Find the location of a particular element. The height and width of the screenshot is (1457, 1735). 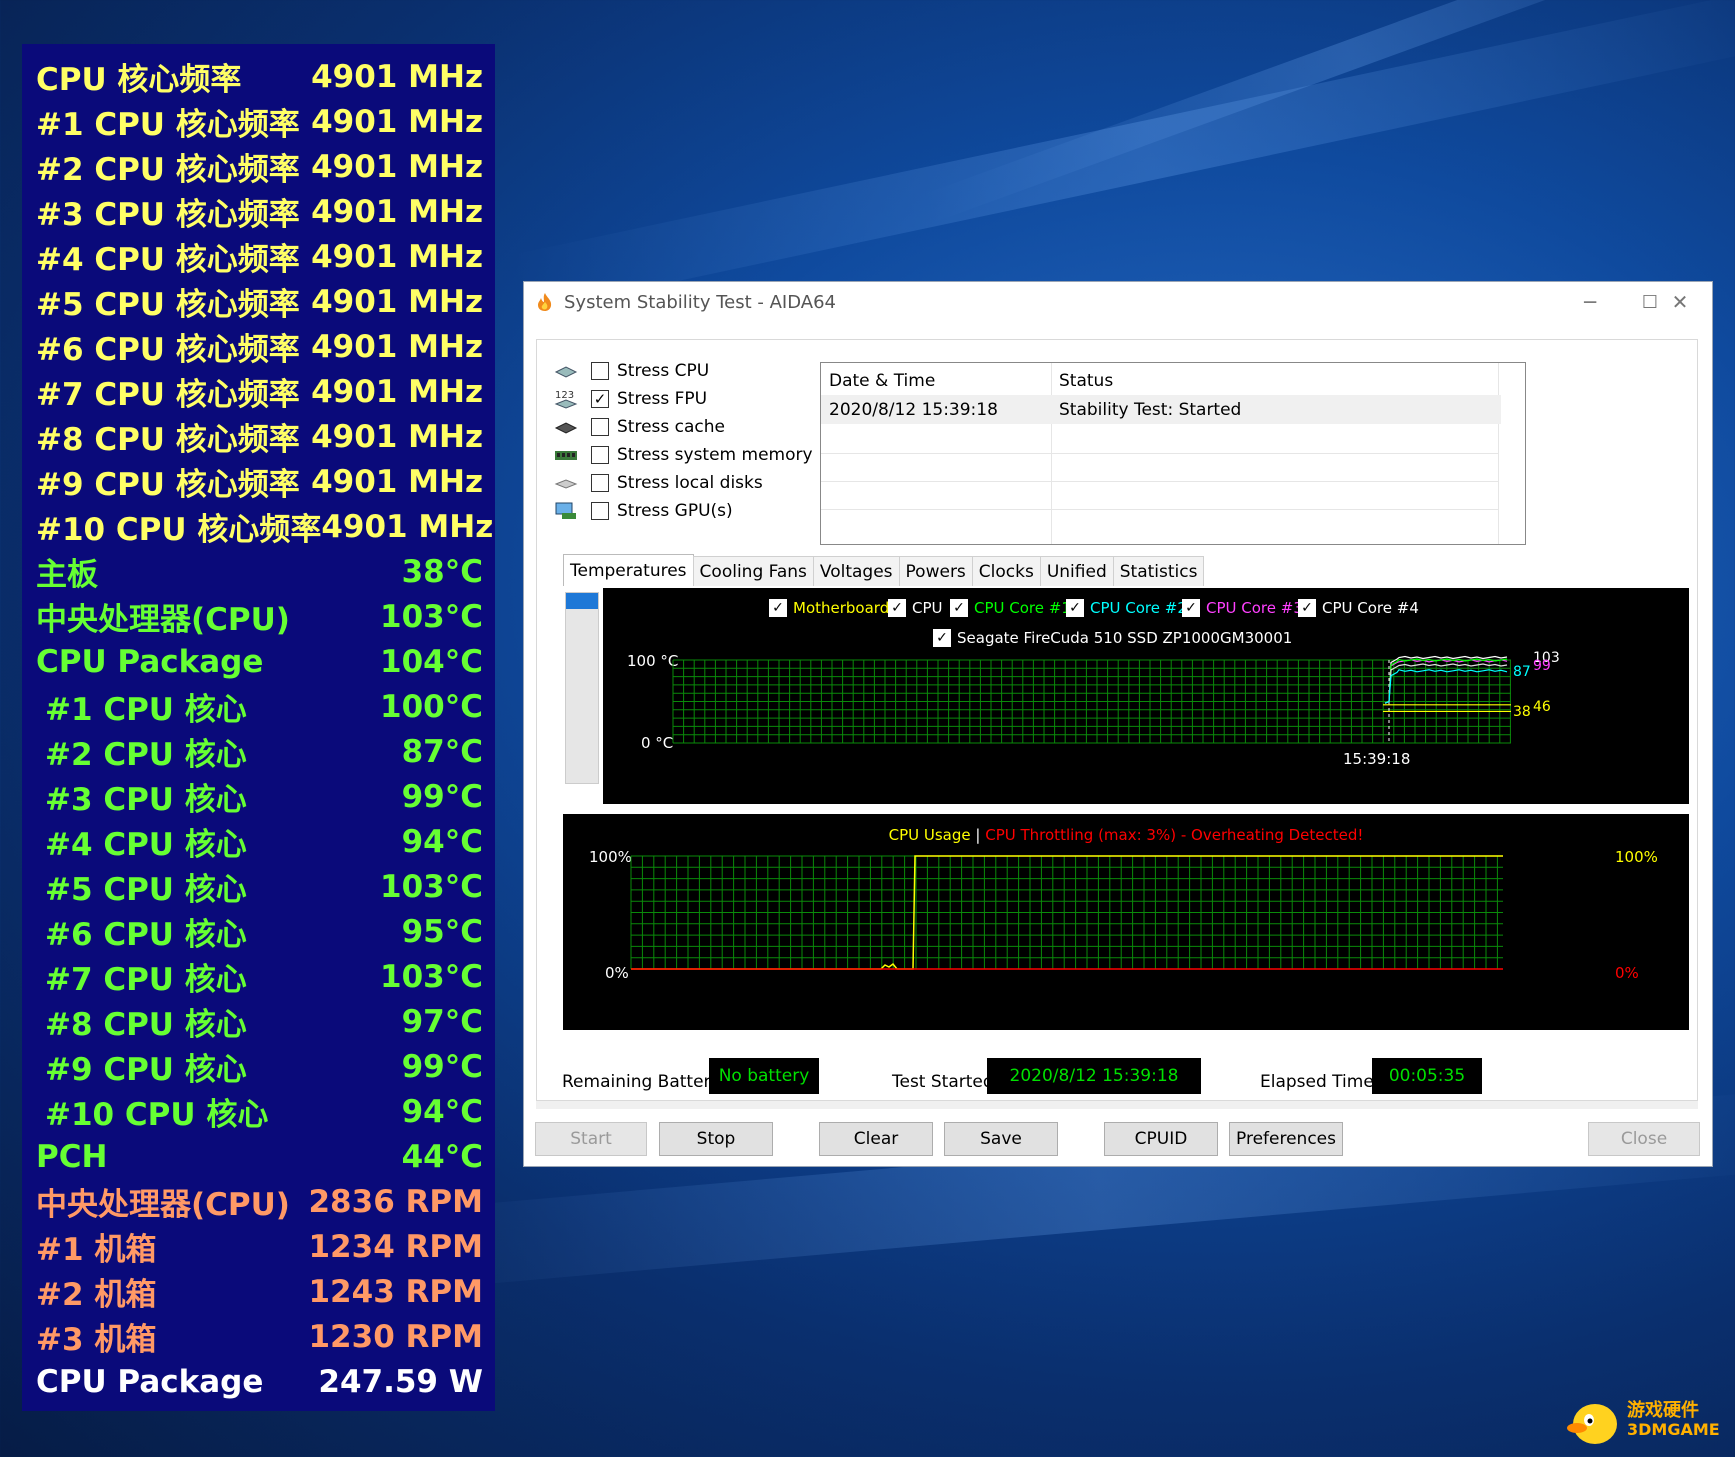

stress-label: Stress local disks is located at coordinates (690, 483).